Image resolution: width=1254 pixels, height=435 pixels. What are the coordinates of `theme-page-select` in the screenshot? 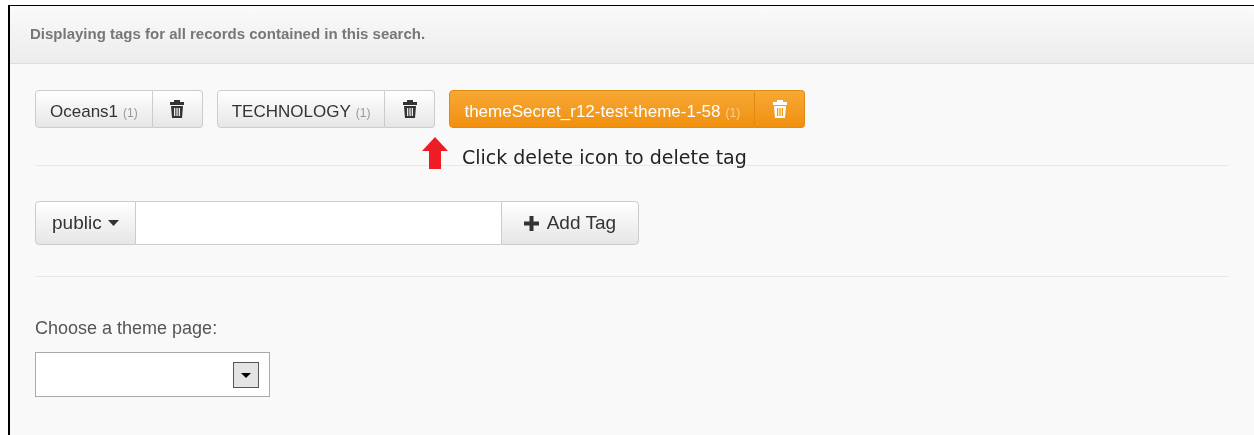 It's located at (152, 374).